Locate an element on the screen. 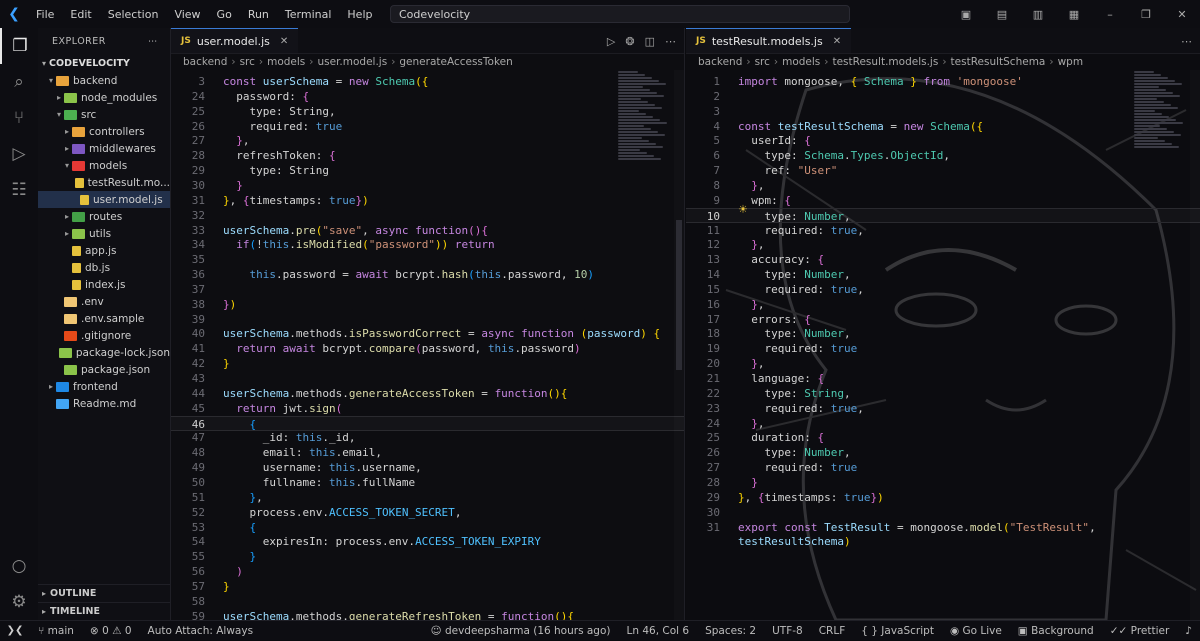  tree-item: ▸ node_modules is located at coordinates (104, 97).